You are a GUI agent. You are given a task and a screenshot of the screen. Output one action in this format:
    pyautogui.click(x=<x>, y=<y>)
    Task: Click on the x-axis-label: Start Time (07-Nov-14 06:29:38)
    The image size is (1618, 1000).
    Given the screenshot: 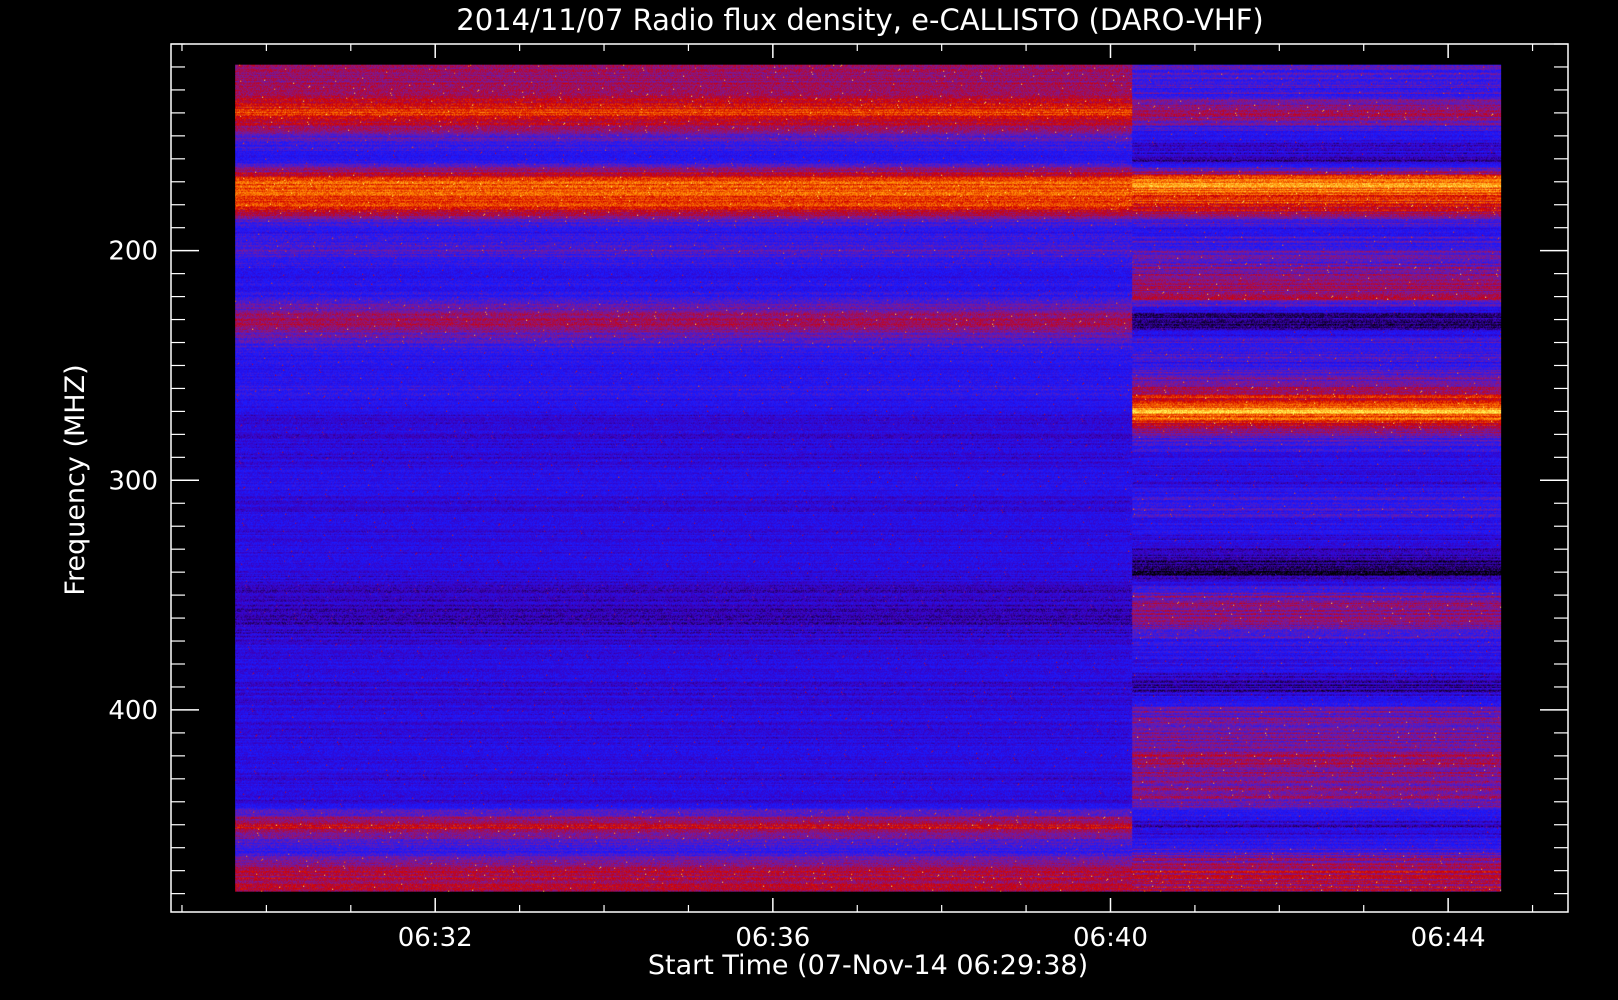 What is the action you would take?
    pyautogui.click(x=868, y=965)
    